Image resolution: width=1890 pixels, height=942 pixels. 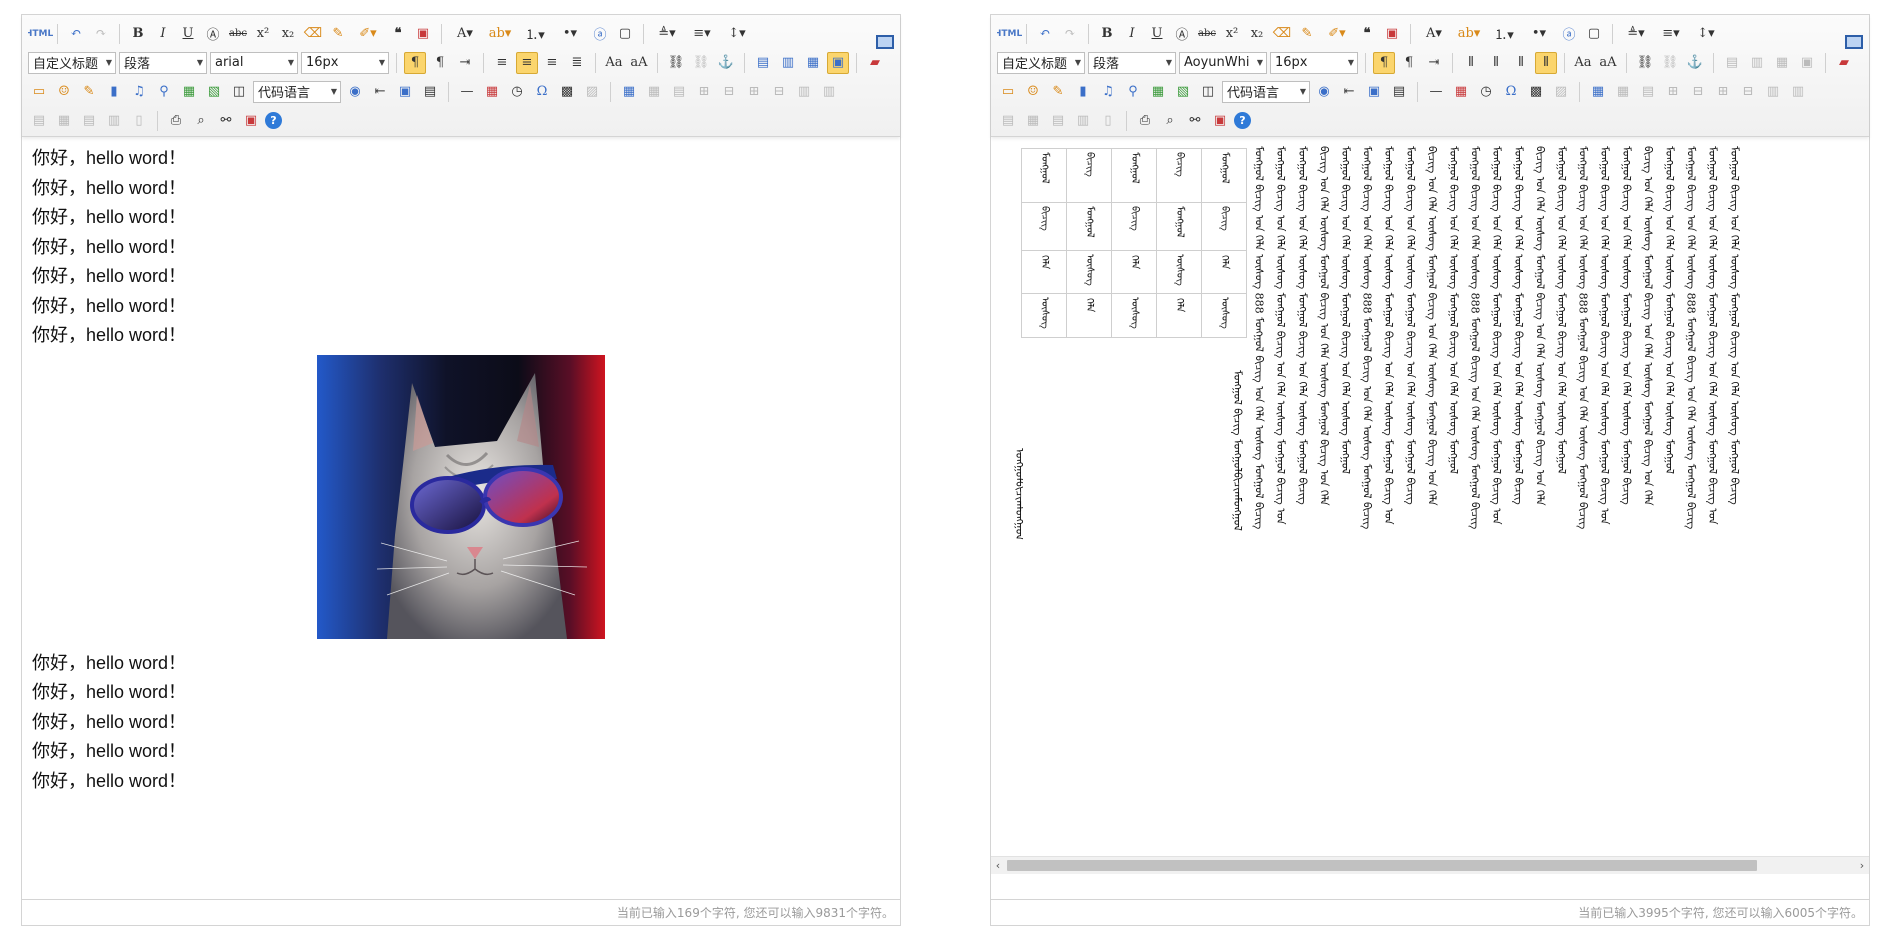 I want to click on special-chars-icon: Ω, so click(x=542, y=92).